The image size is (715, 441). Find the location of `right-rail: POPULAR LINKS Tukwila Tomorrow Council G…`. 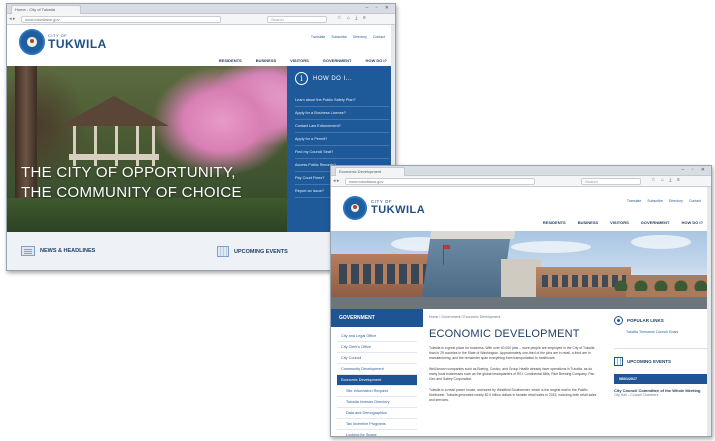

right-rail: POPULAR LINKS Tukwila Tomorrow Council G… is located at coordinates (661, 376).